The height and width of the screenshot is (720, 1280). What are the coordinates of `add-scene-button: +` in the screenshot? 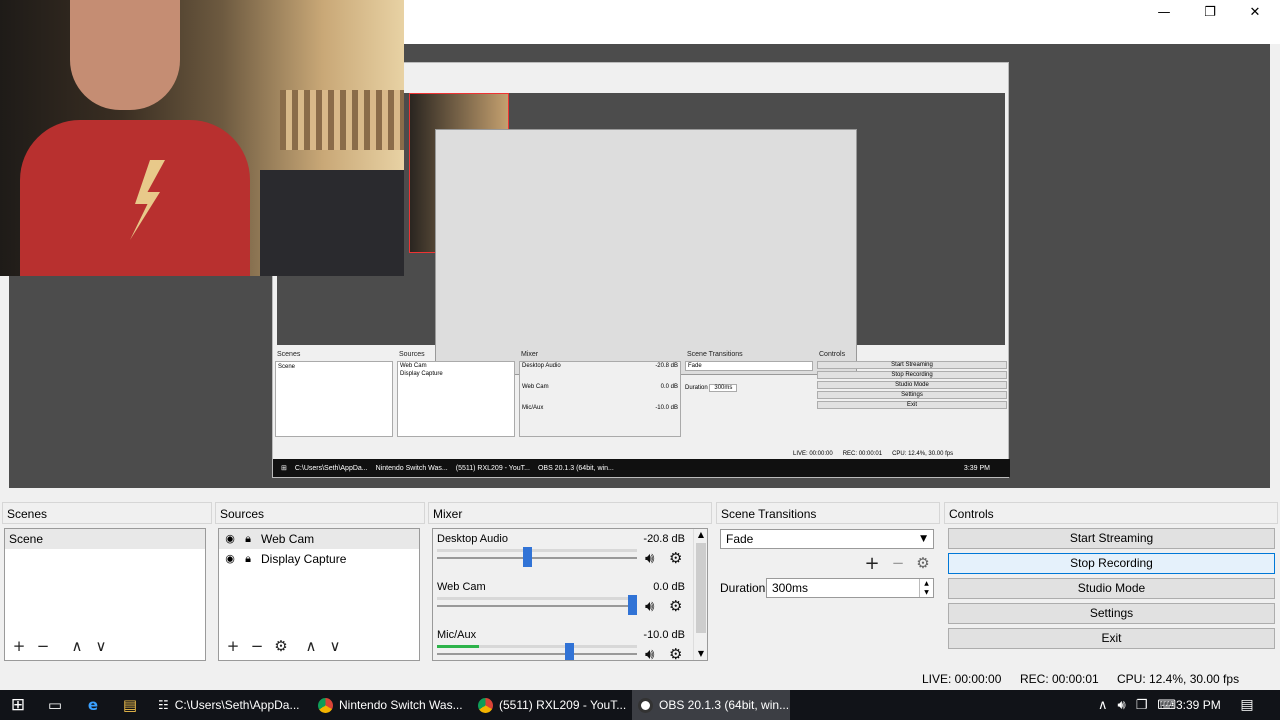 It's located at (19, 646).